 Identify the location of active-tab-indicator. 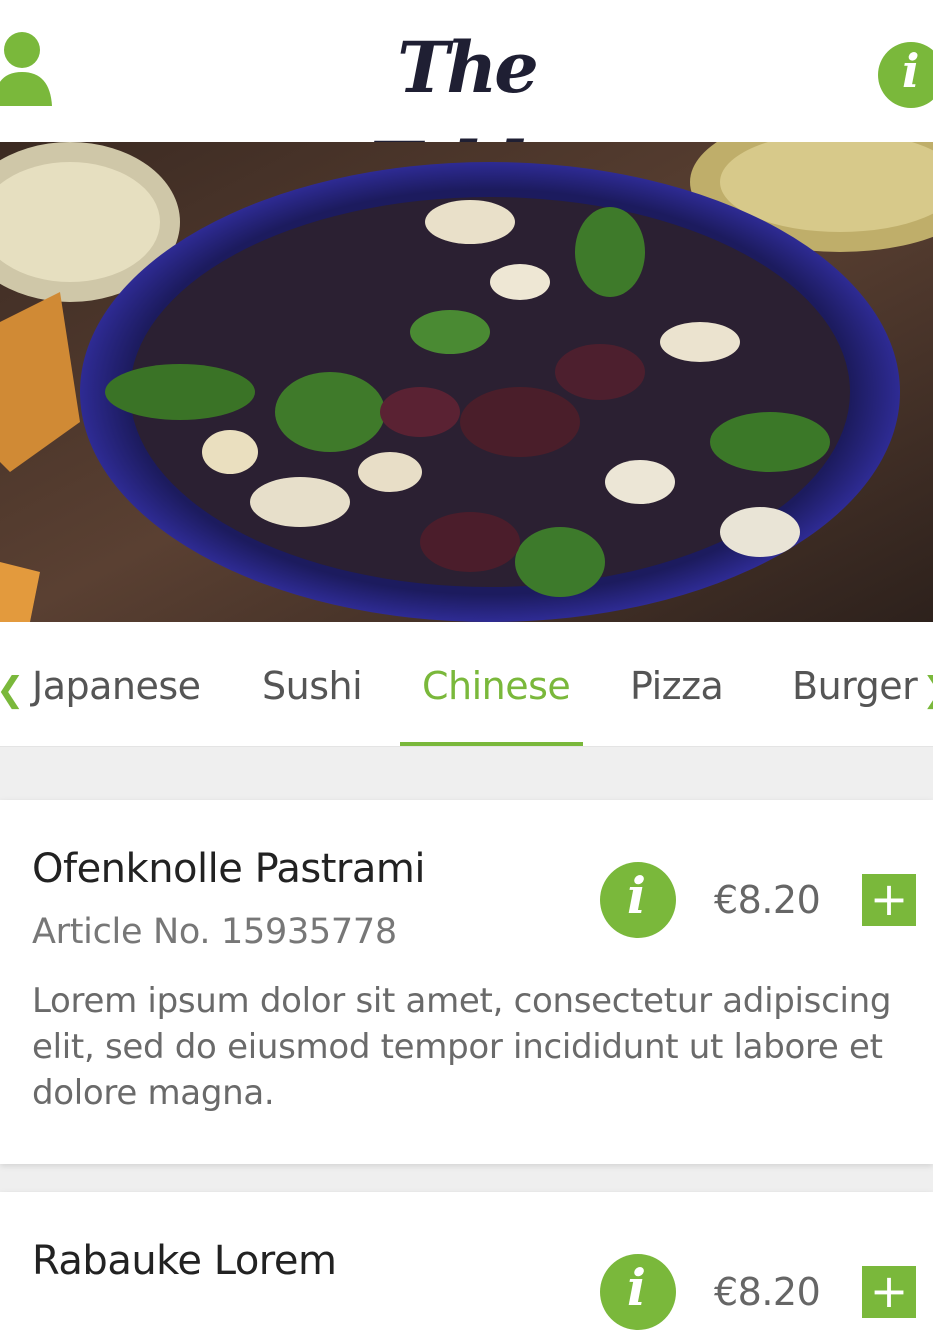
(491, 744).